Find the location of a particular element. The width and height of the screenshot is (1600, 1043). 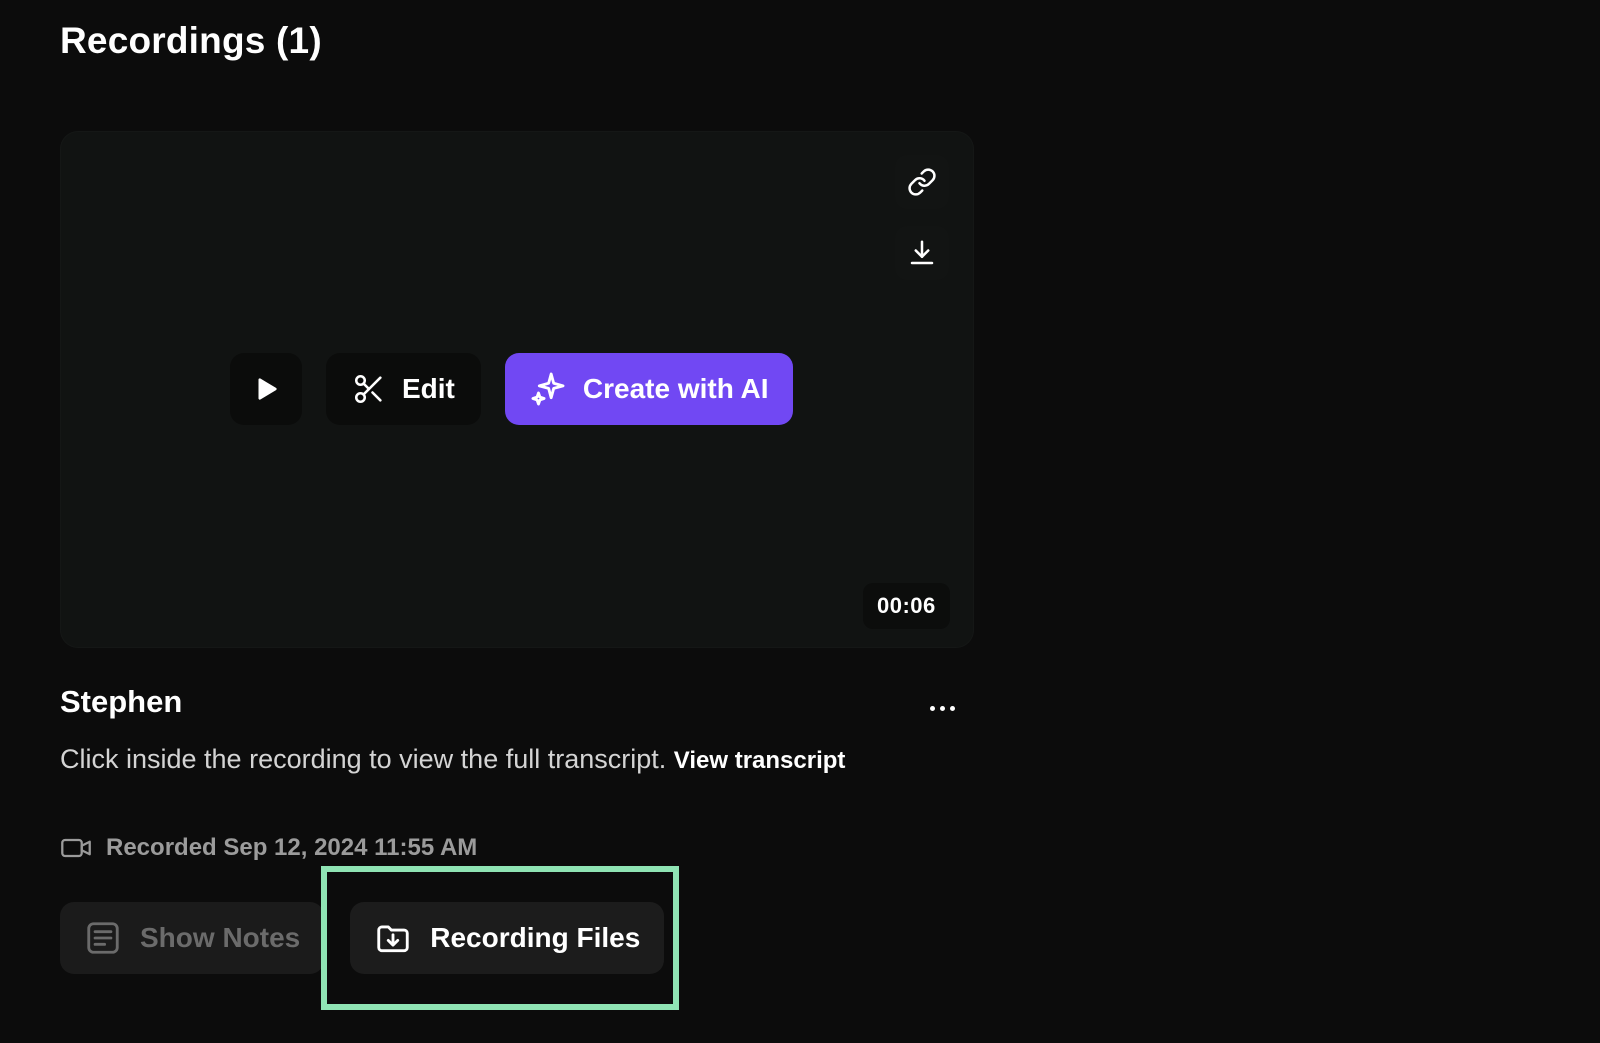

notes-icon is located at coordinates (103, 938).